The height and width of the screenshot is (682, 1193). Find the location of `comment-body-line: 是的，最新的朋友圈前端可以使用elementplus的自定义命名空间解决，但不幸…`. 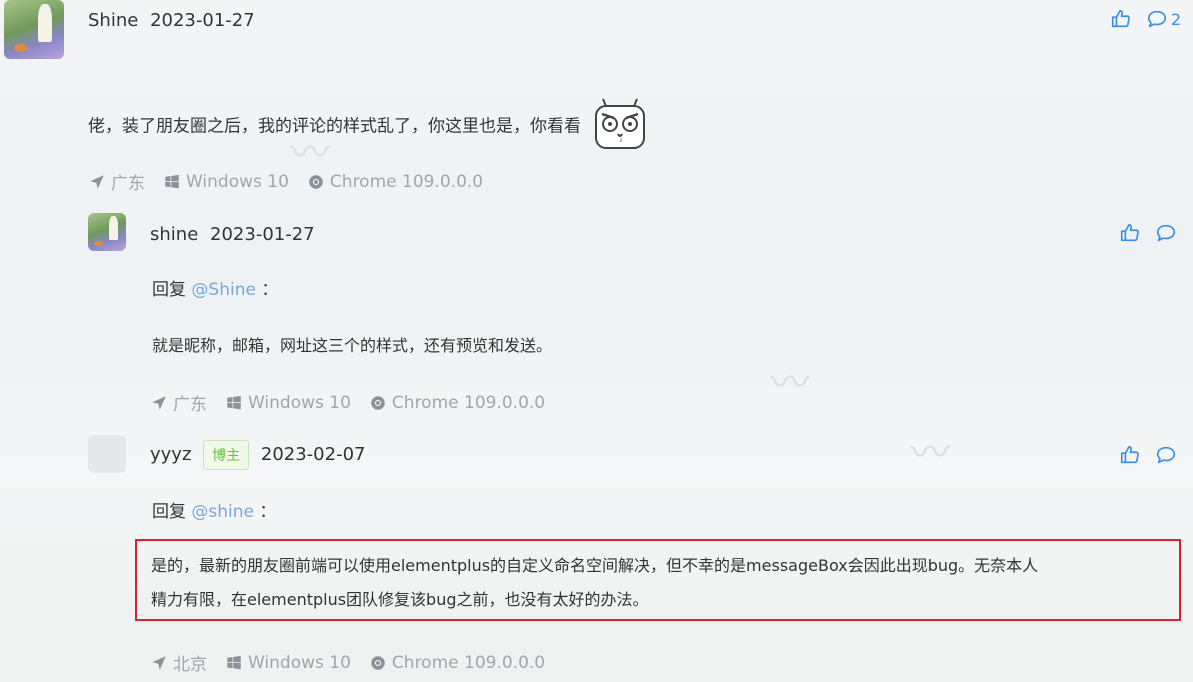

comment-body-line: 是的，最新的朋友圈前端可以使用elementplus的自定义命名空间解决，但不幸… is located at coordinates (595, 565).